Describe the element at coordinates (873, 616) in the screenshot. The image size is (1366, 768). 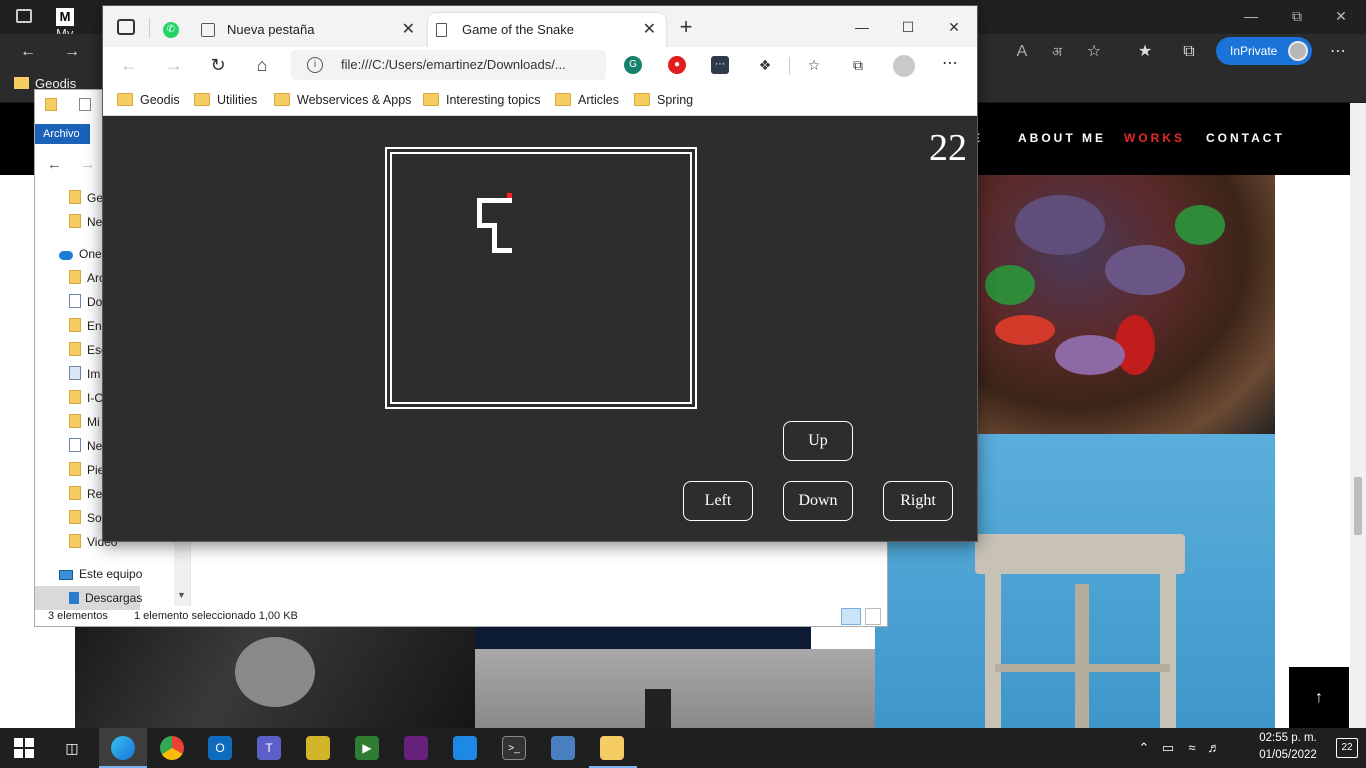
I see `large-icons-view-button` at that location.